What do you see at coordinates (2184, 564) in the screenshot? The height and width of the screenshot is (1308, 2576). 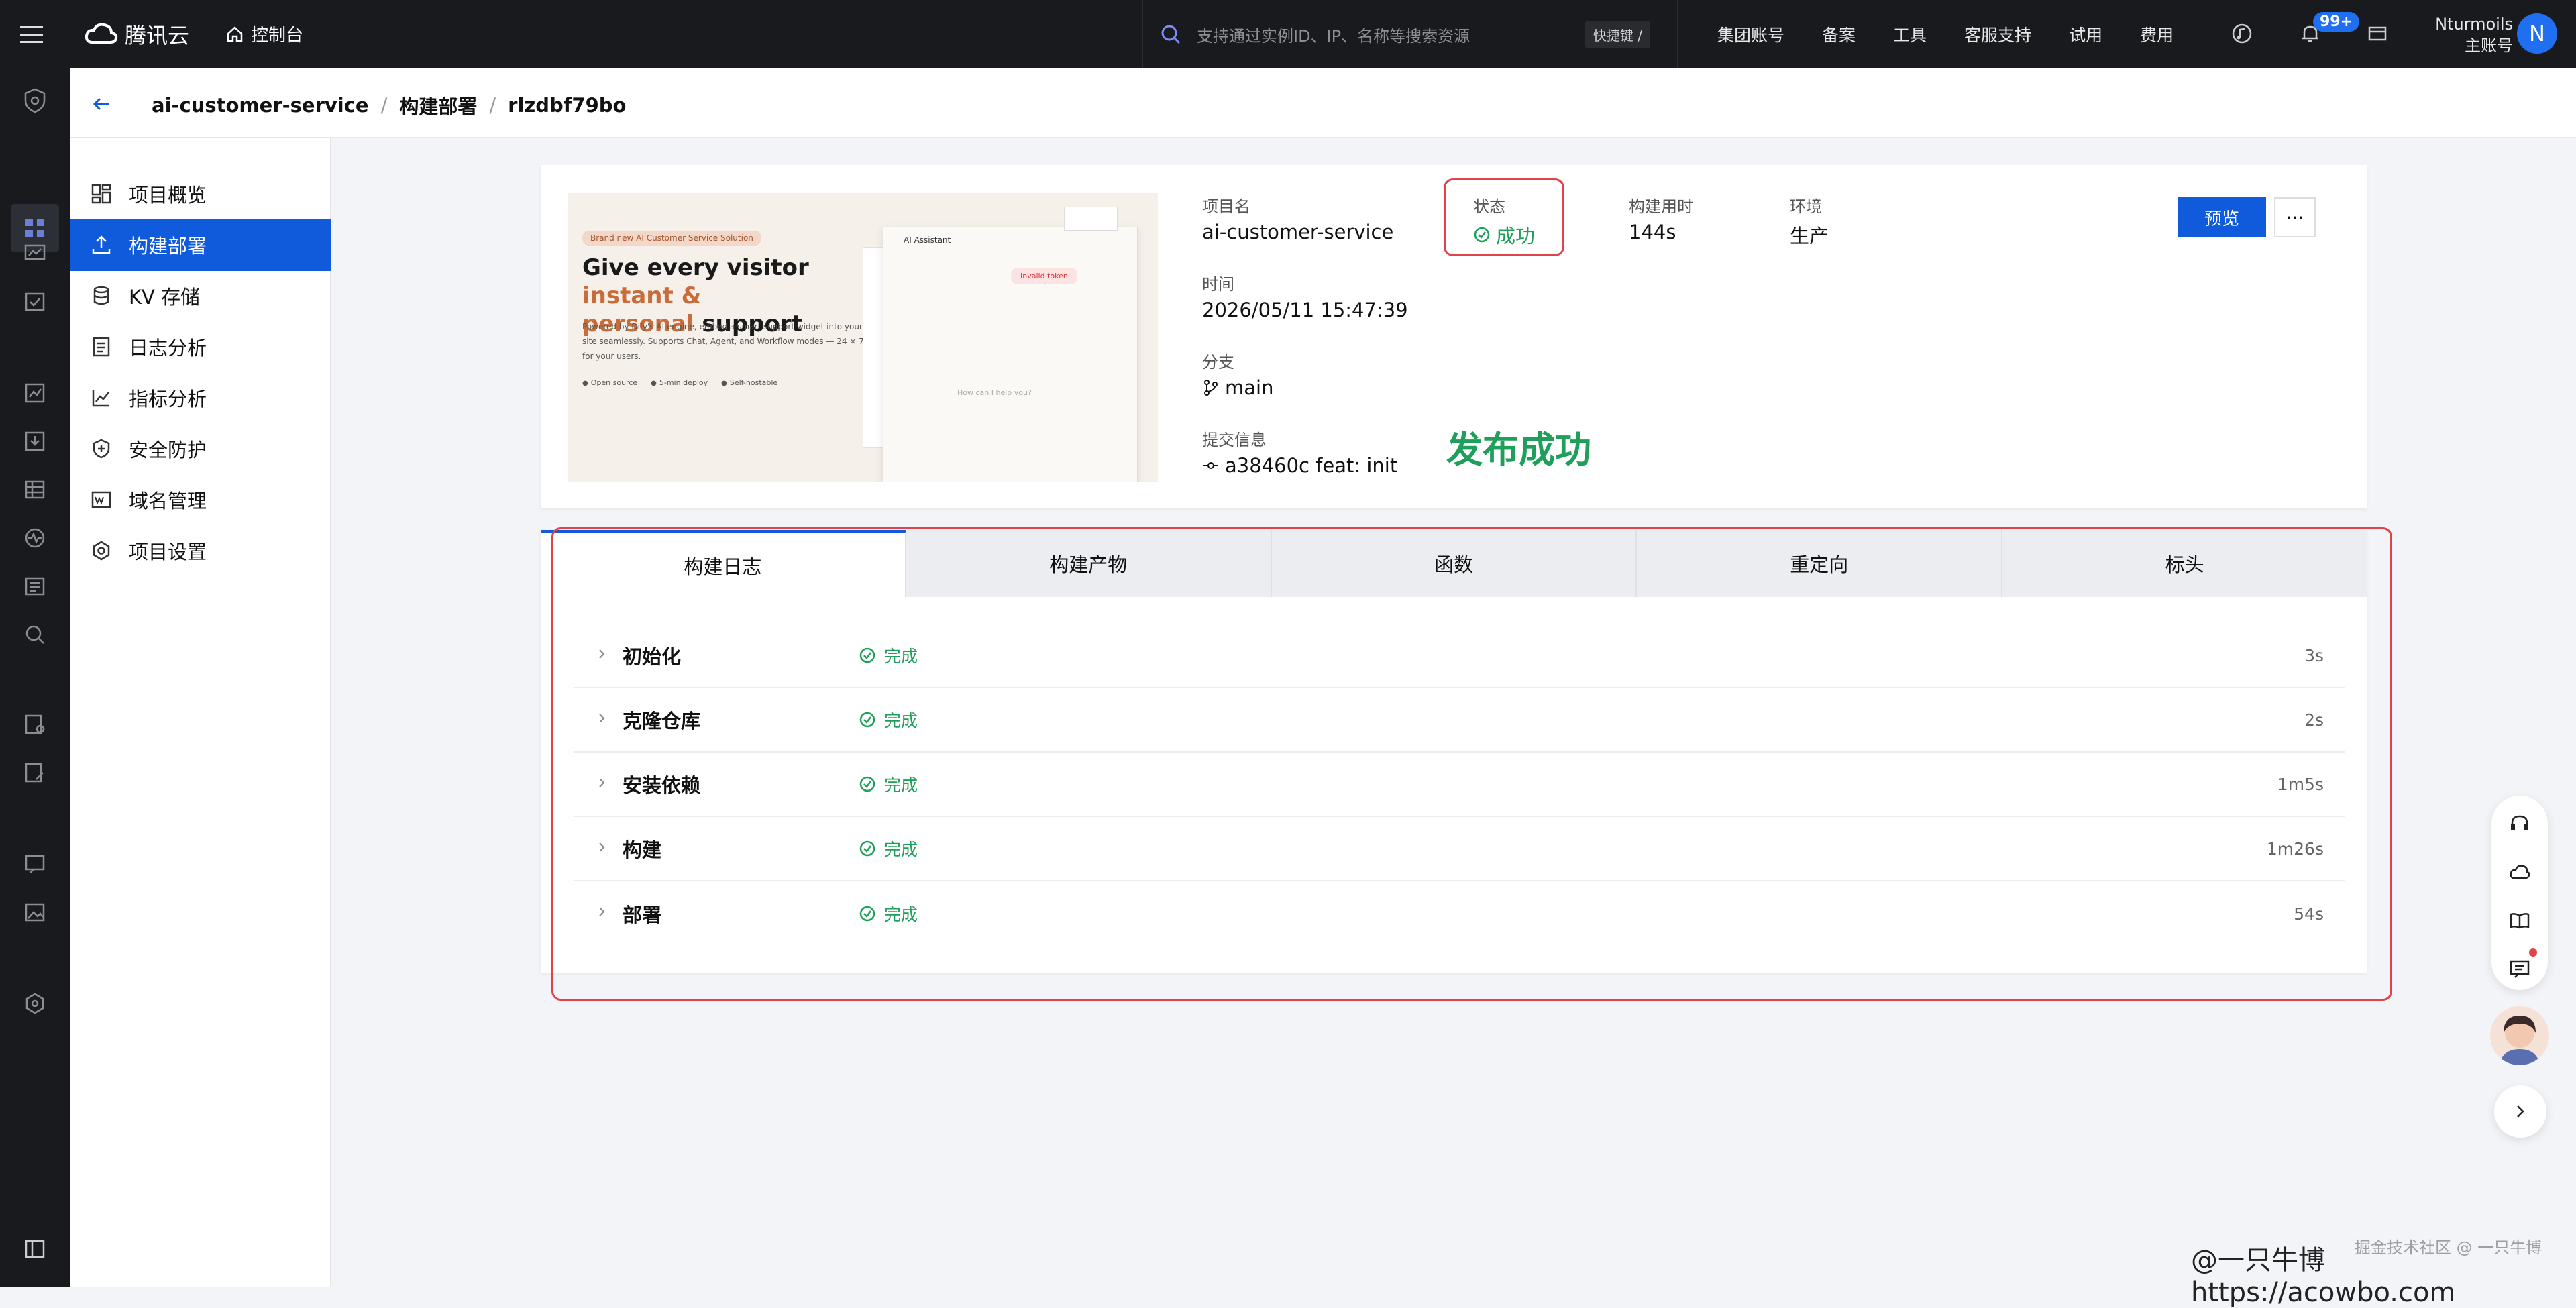 I see `tab-headers: 标头` at bounding box center [2184, 564].